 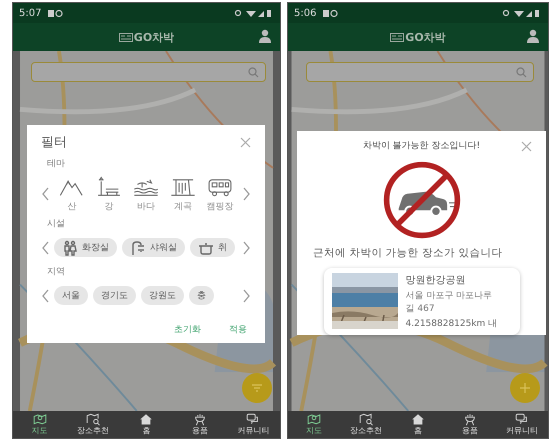 I want to click on lamp-bench-icon, so click(x=109, y=186).